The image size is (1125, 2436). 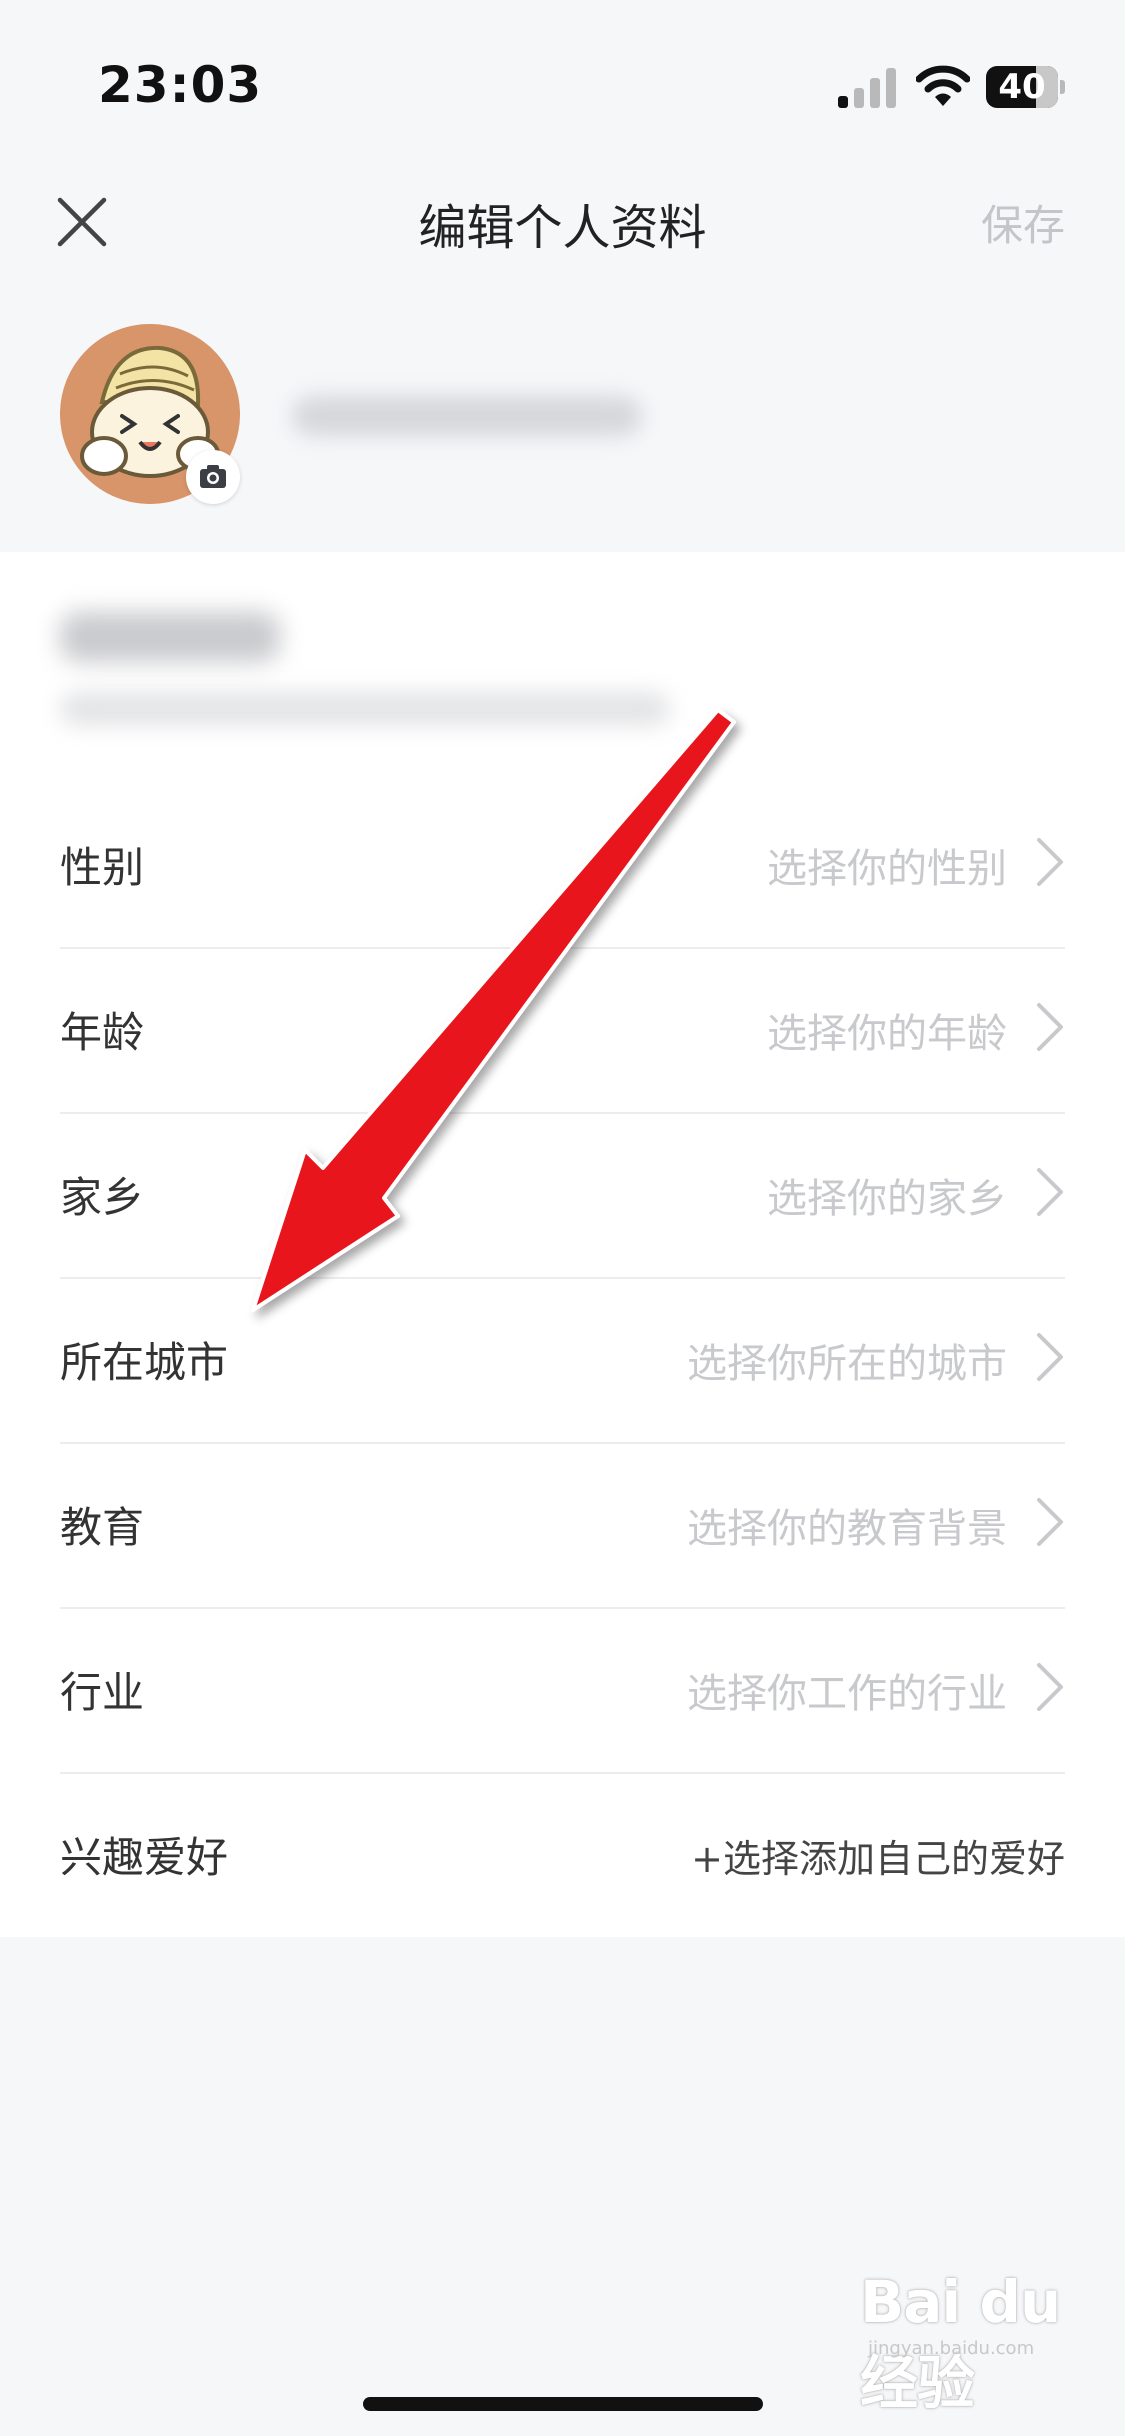 I want to click on field-row-city: 所在城市 选择你所在的城市, so click(x=562, y=1360).